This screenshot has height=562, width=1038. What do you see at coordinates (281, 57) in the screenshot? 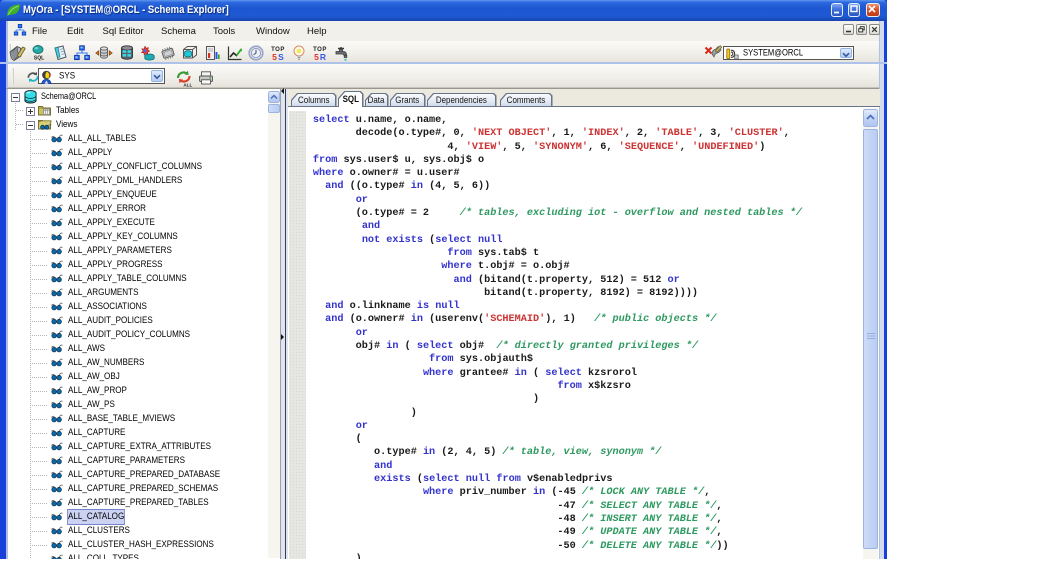
I see `svg-text: S` at bounding box center [281, 57].